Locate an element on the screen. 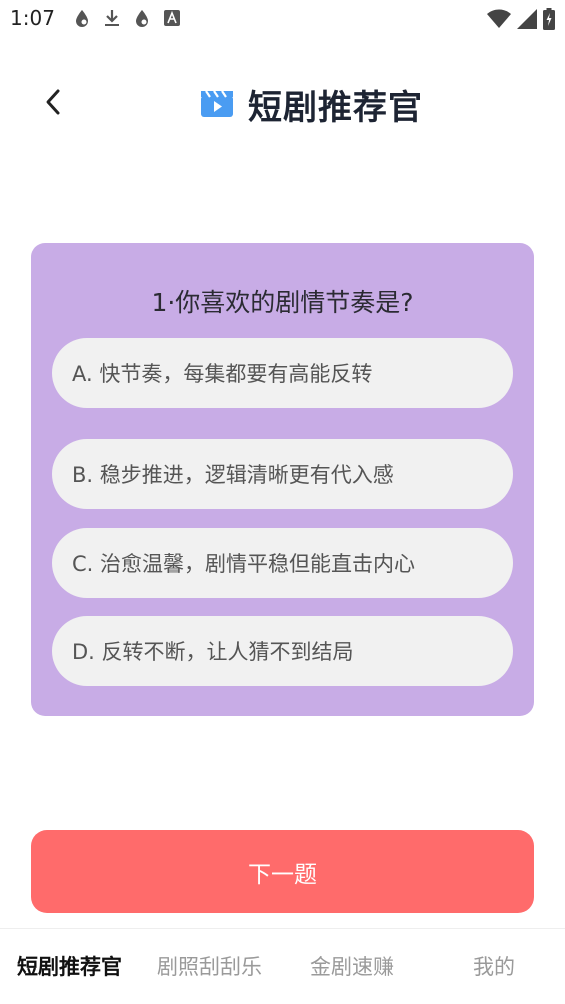 Image resolution: width=565 pixels, height=1004 pixels. text-a-icon is located at coordinates (172, 18).